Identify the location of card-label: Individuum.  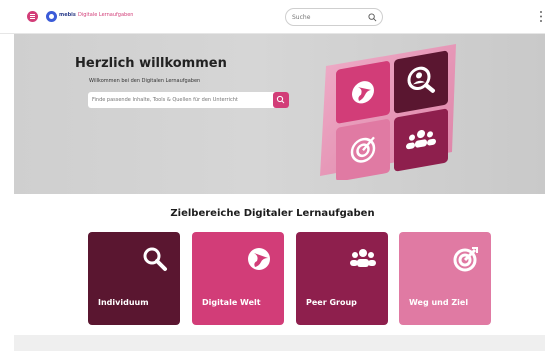
(123, 302).